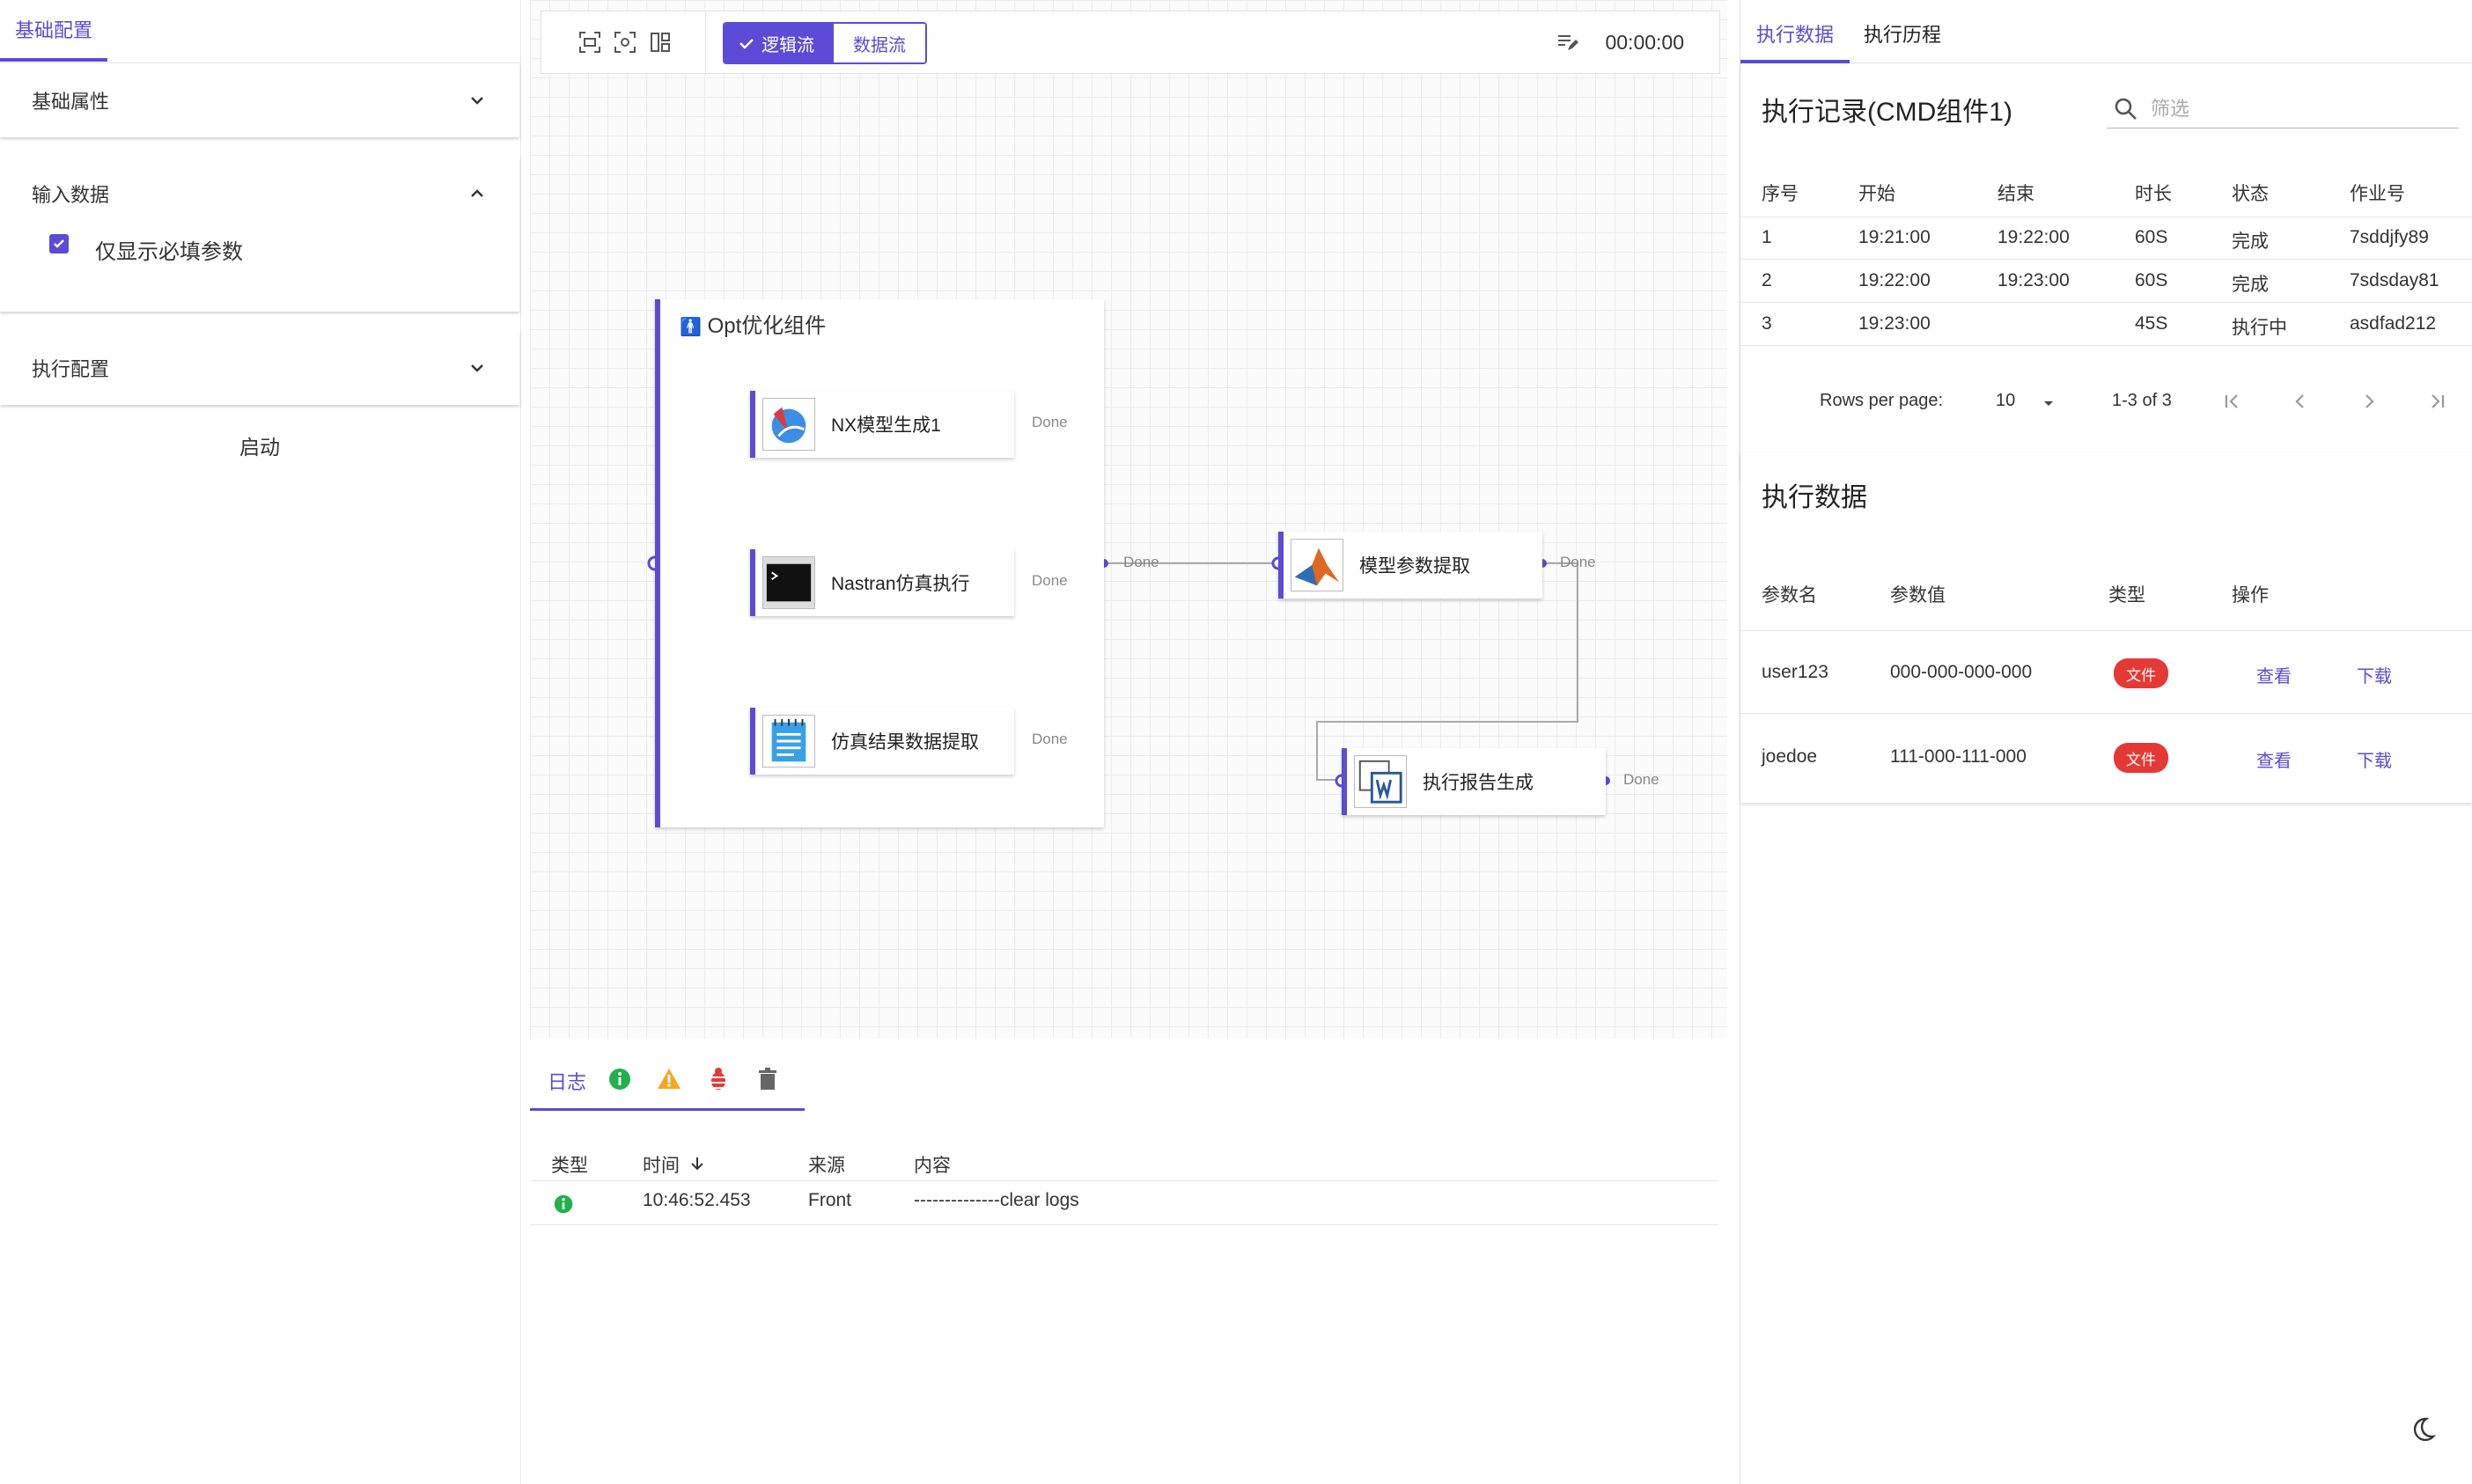  I want to click on record-end: 19:22:00, so click(2033, 237).